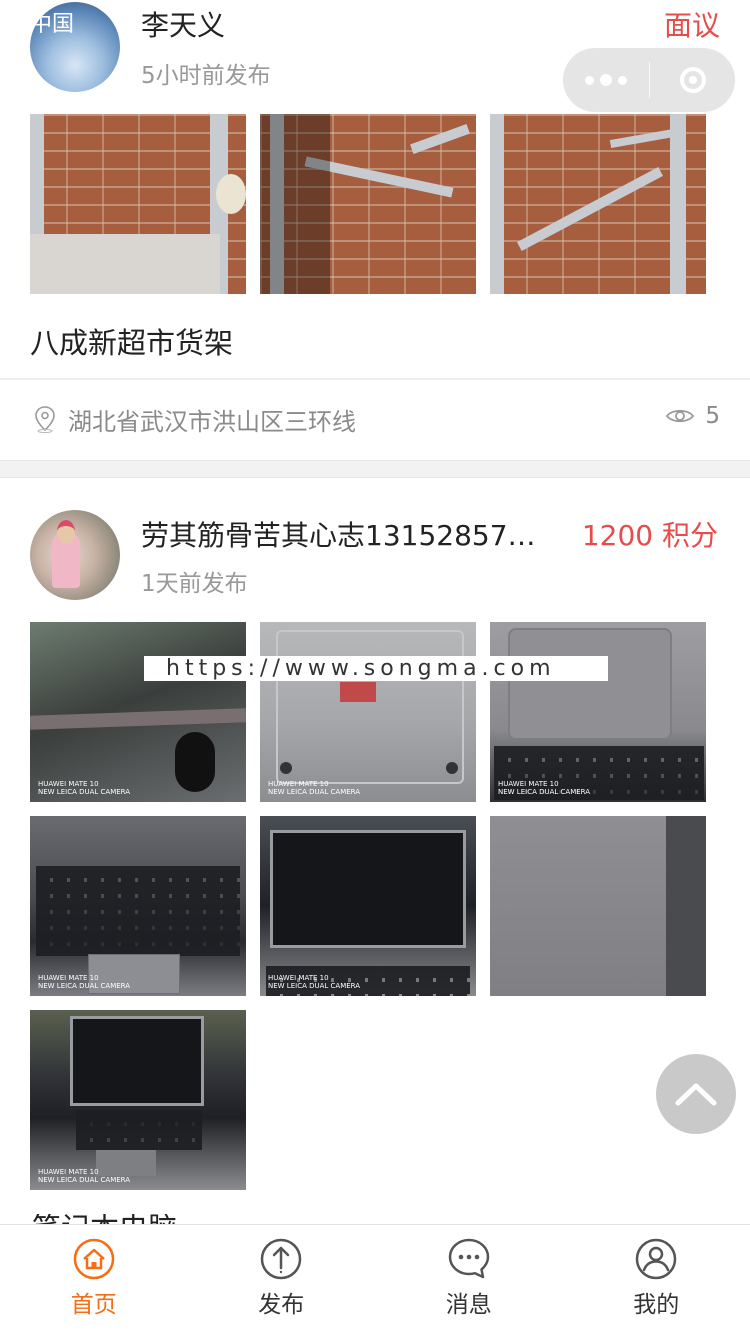 The image size is (750, 1334). What do you see at coordinates (656, 1305) in the screenshot?
I see `tab-label: 我的` at bounding box center [656, 1305].